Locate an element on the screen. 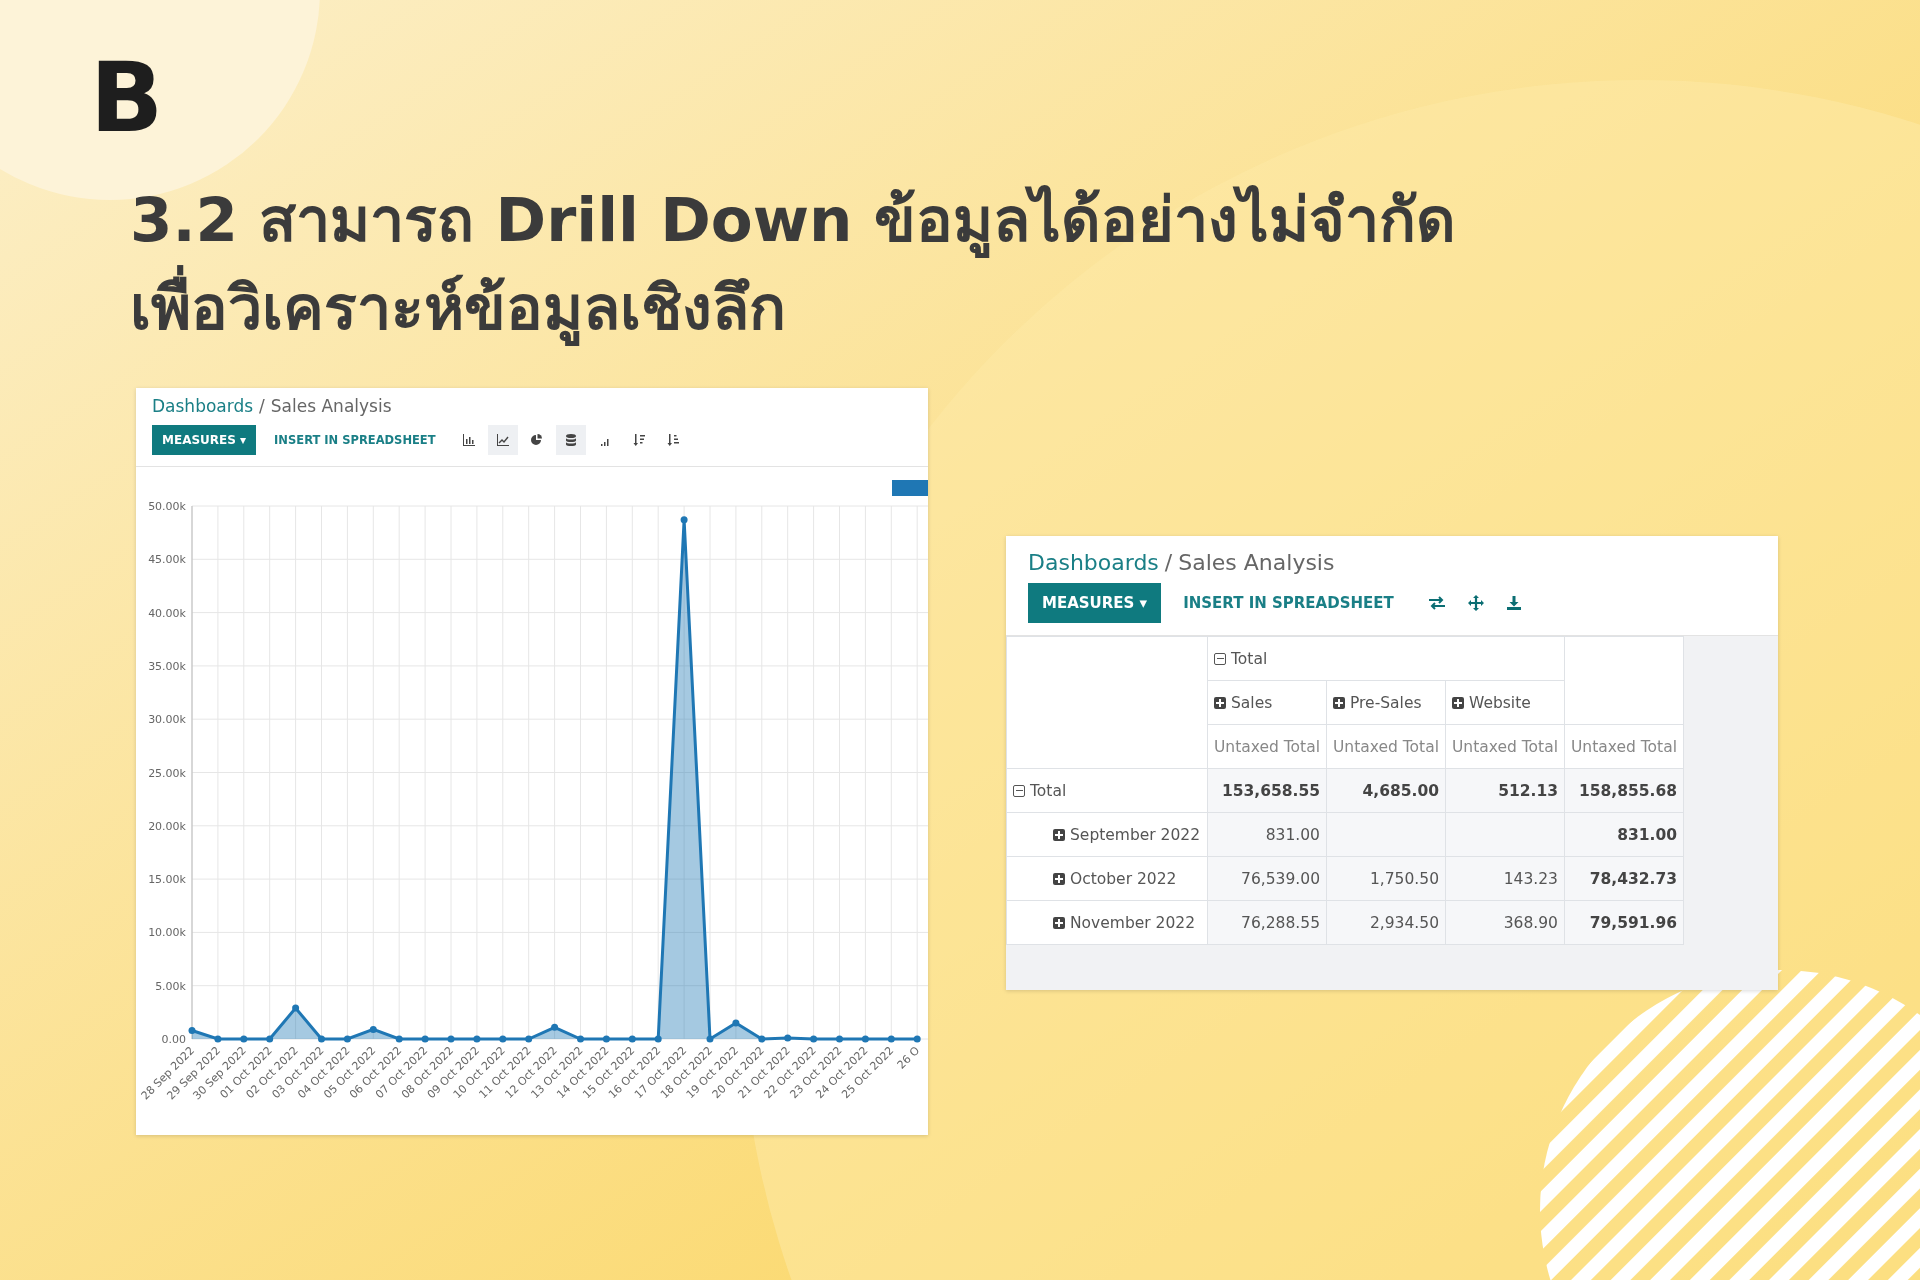 Image resolution: width=1920 pixels, height=1280 pixels. y-axis-label: 50.00k is located at coordinates (167, 506).